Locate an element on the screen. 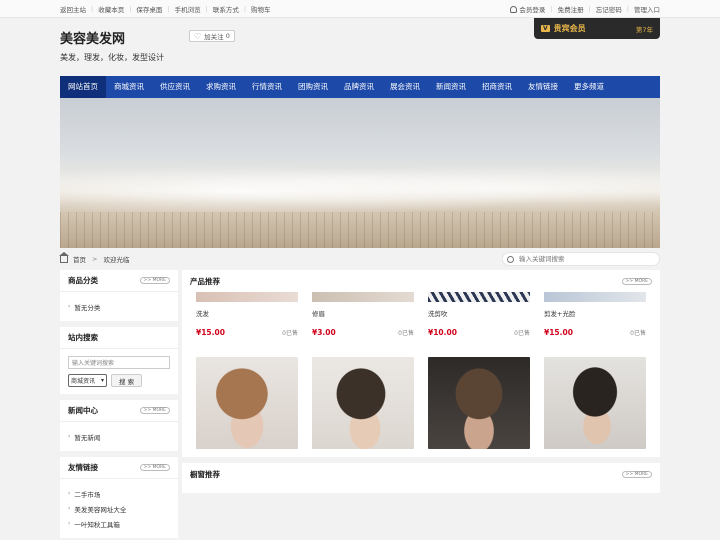  list-item: › 美发美容网址大全 is located at coordinates (119, 508).